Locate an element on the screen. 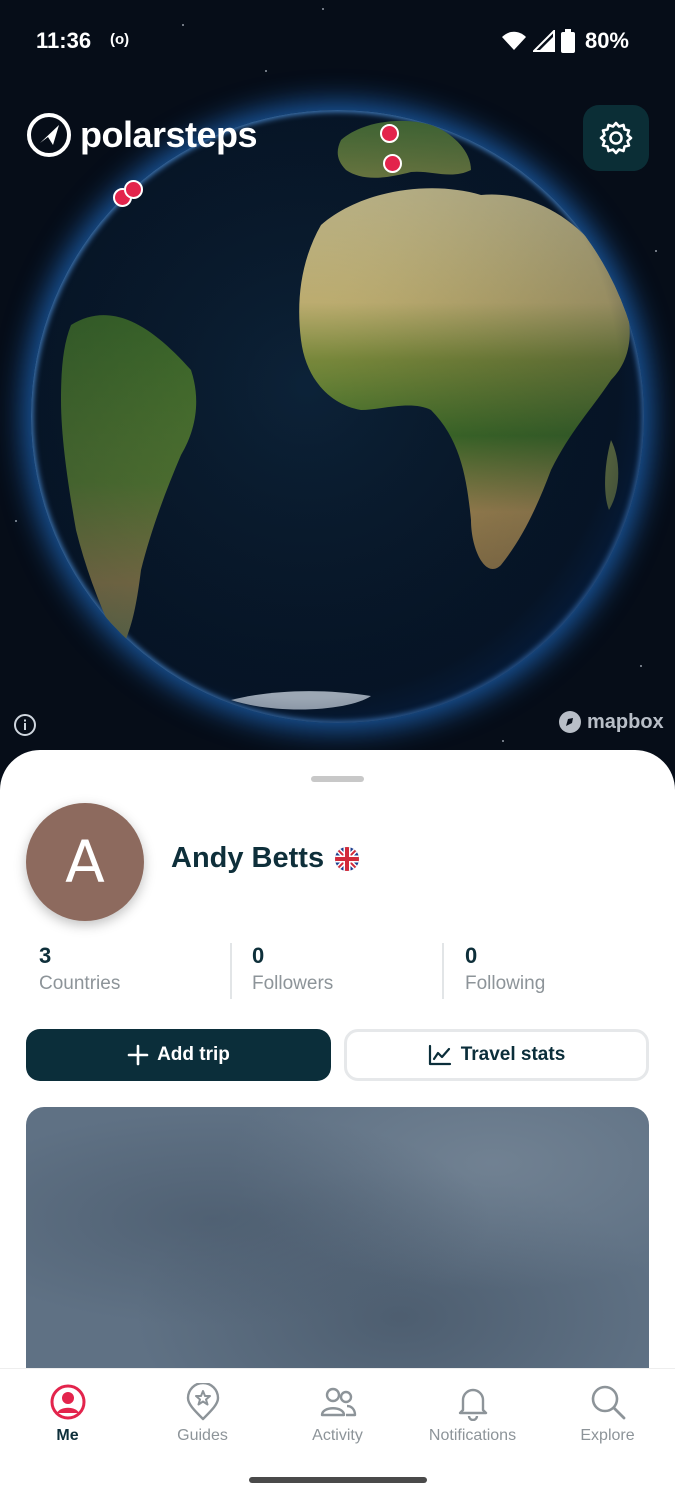  nav-activity: Activity is located at coordinates (337, 1414).